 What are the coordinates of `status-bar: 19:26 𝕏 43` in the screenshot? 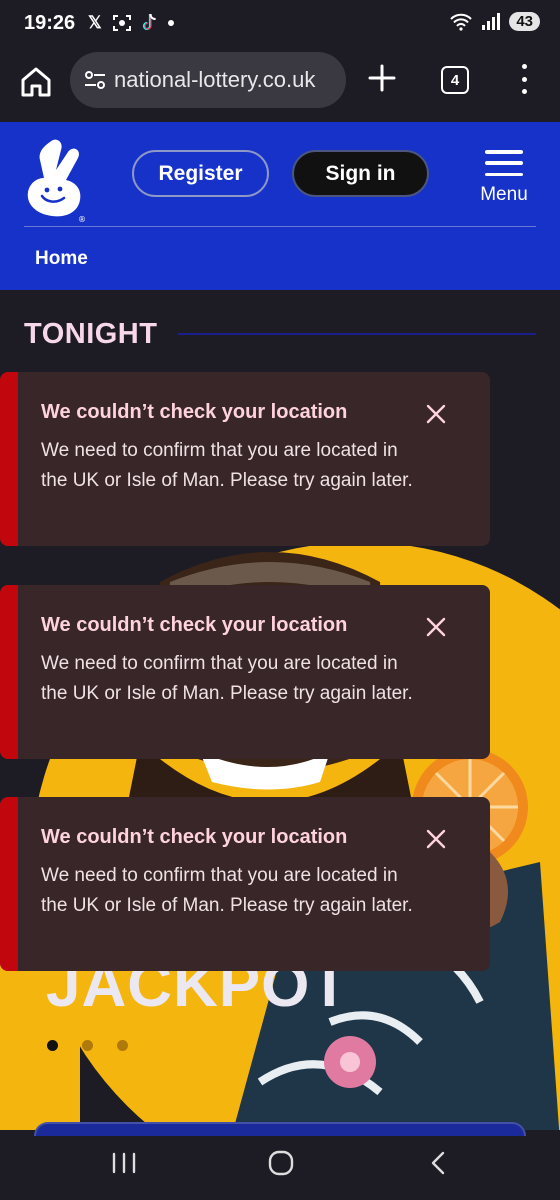 It's located at (280, 24).